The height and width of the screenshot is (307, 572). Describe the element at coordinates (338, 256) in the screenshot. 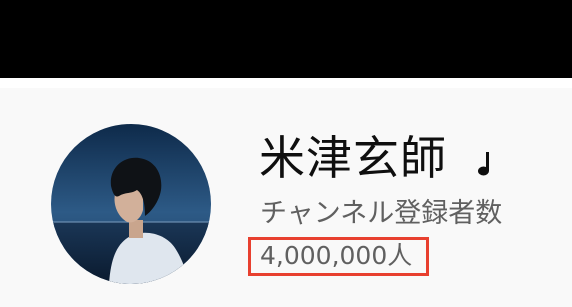

I see `subscriber-count-highlight` at that location.